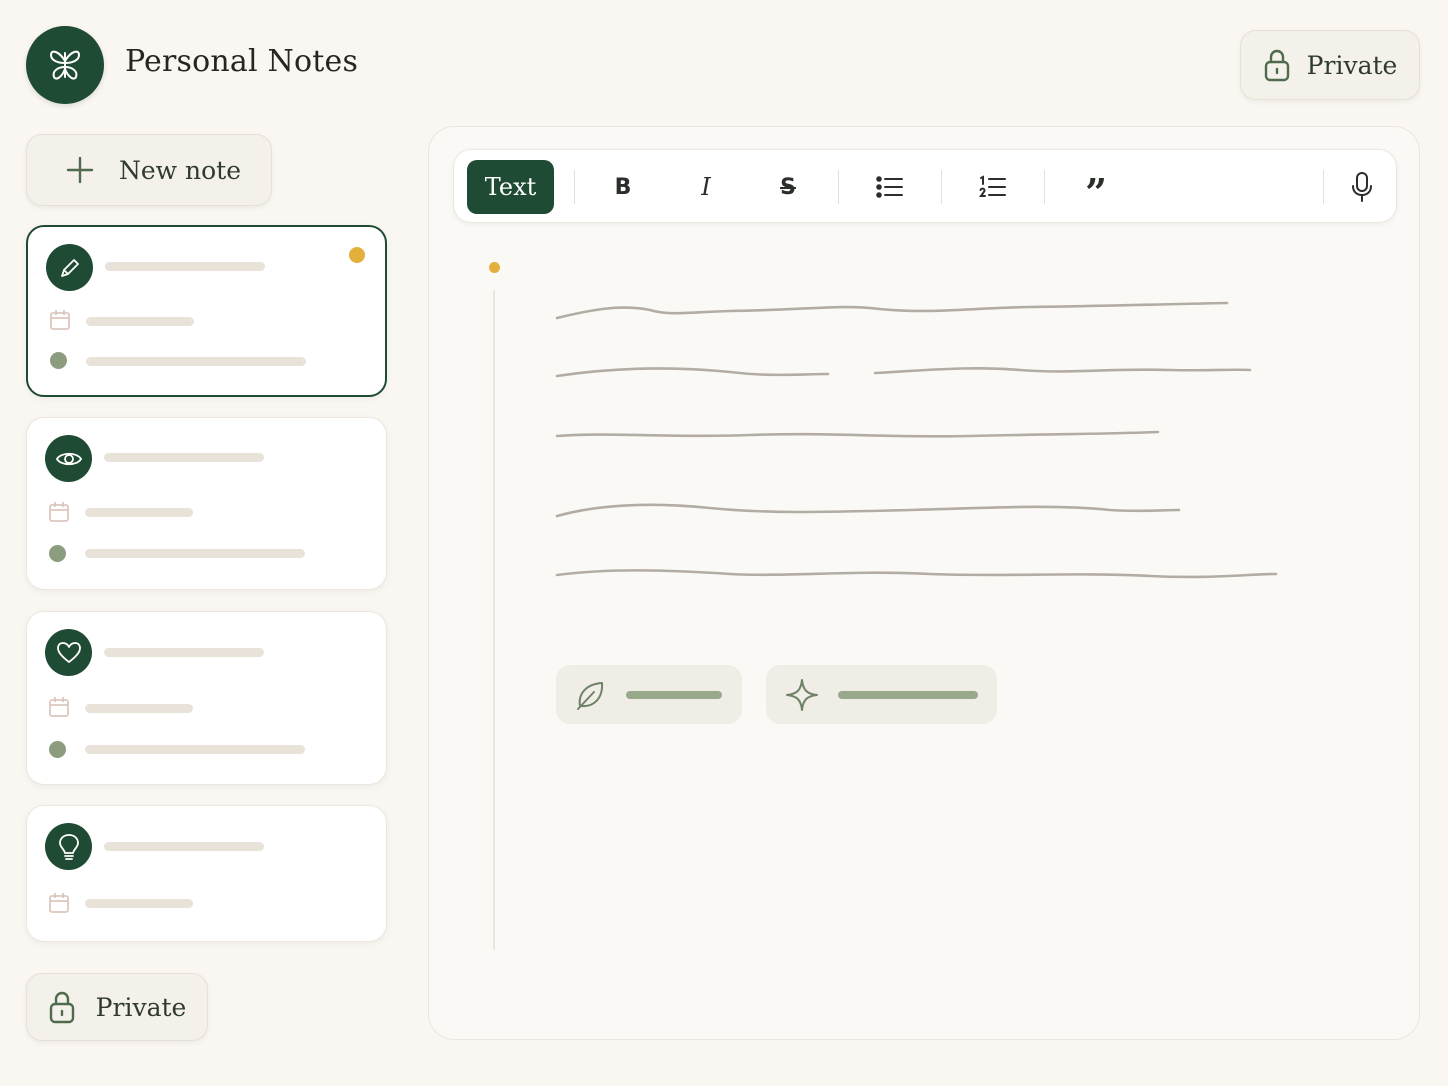  I want to click on bullet-list-icon, so click(889, 187).